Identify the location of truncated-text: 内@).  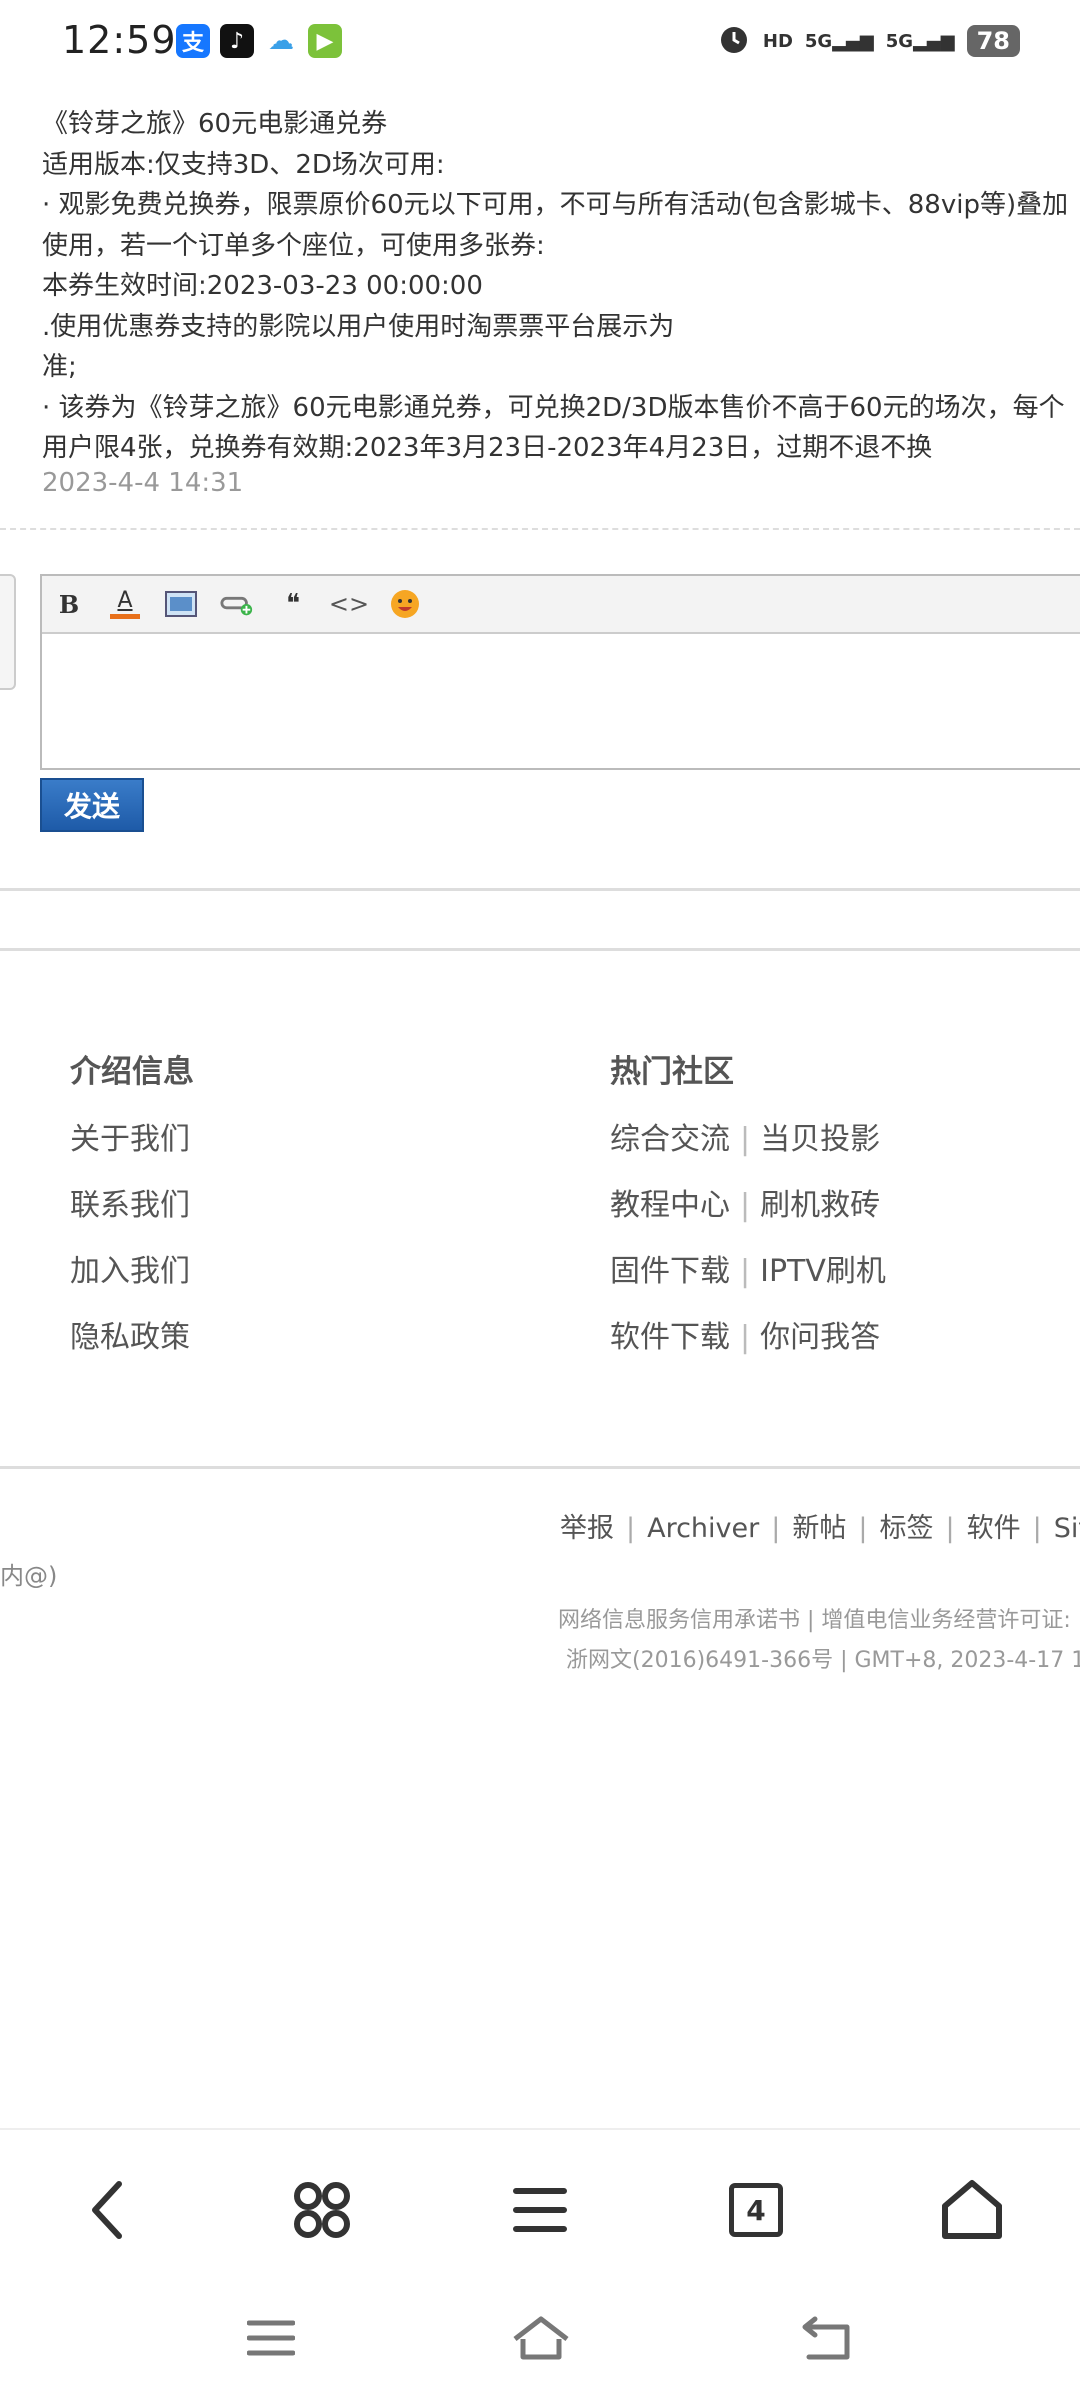
(29, 1576).